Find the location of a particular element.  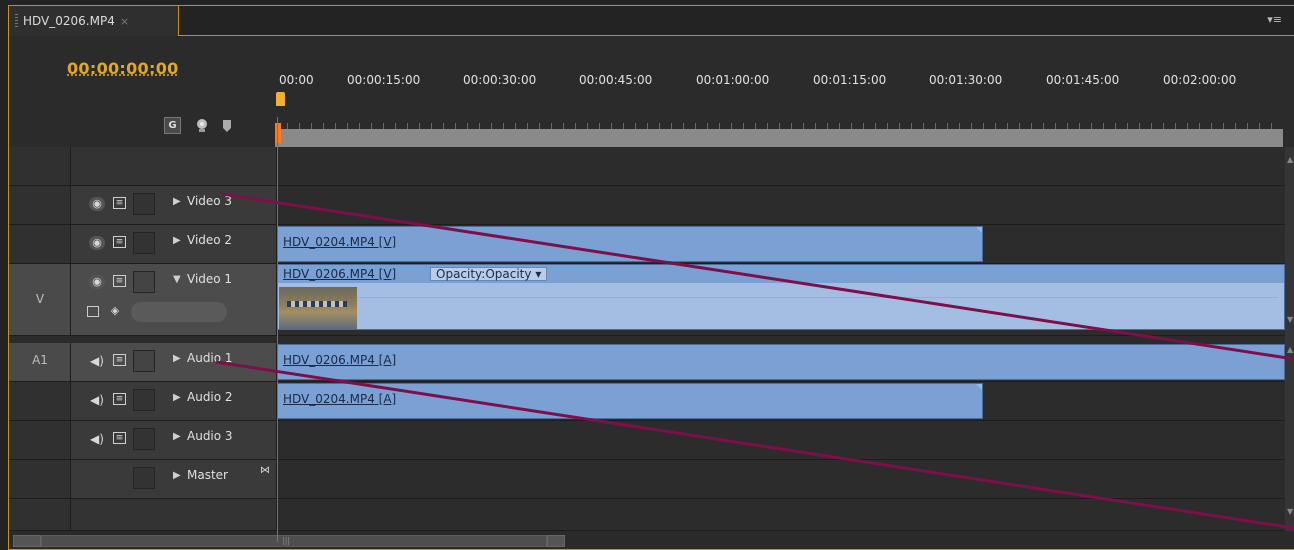

opacity-label: Opacity:Opacity is located at coordinates (484, 274).